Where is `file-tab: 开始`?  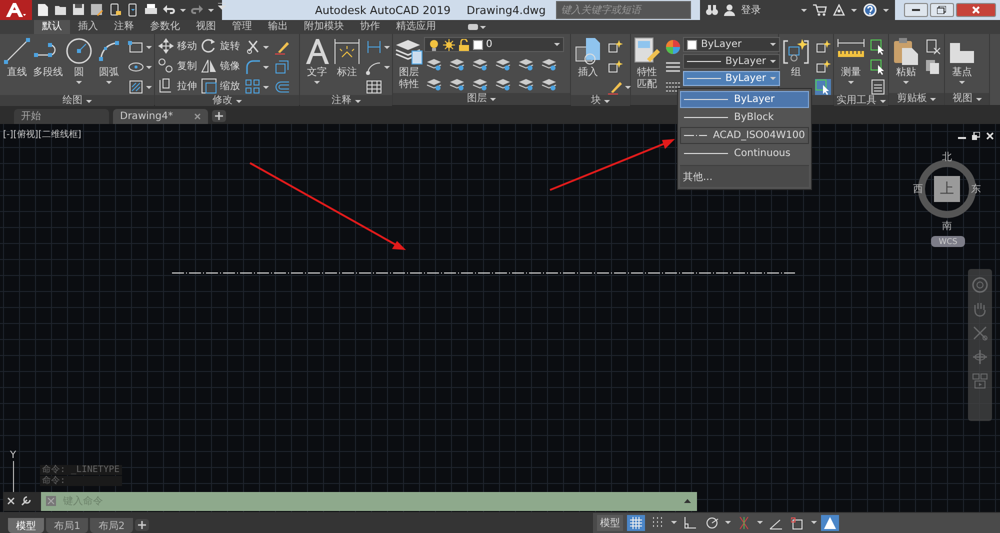
file-tab: 开始 is located at coordinates (61, 116).